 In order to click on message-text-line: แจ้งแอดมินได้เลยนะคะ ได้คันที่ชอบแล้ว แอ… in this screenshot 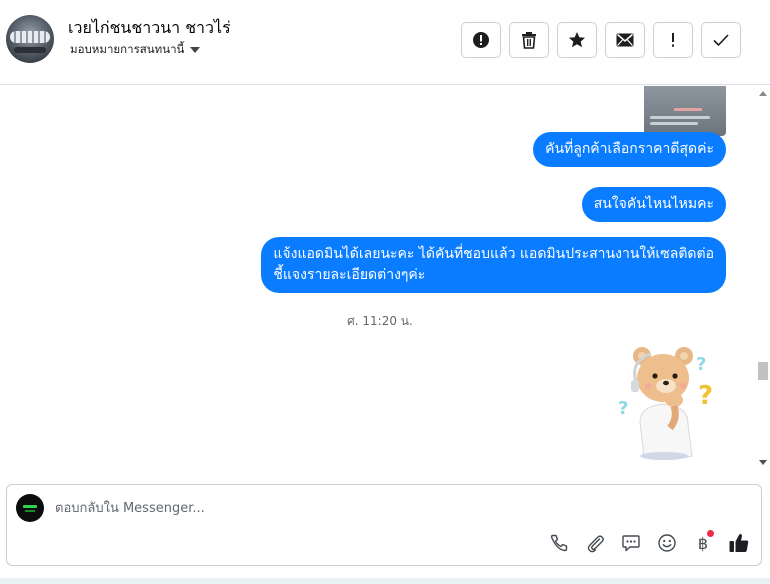, I will do `click(493, 254)`.